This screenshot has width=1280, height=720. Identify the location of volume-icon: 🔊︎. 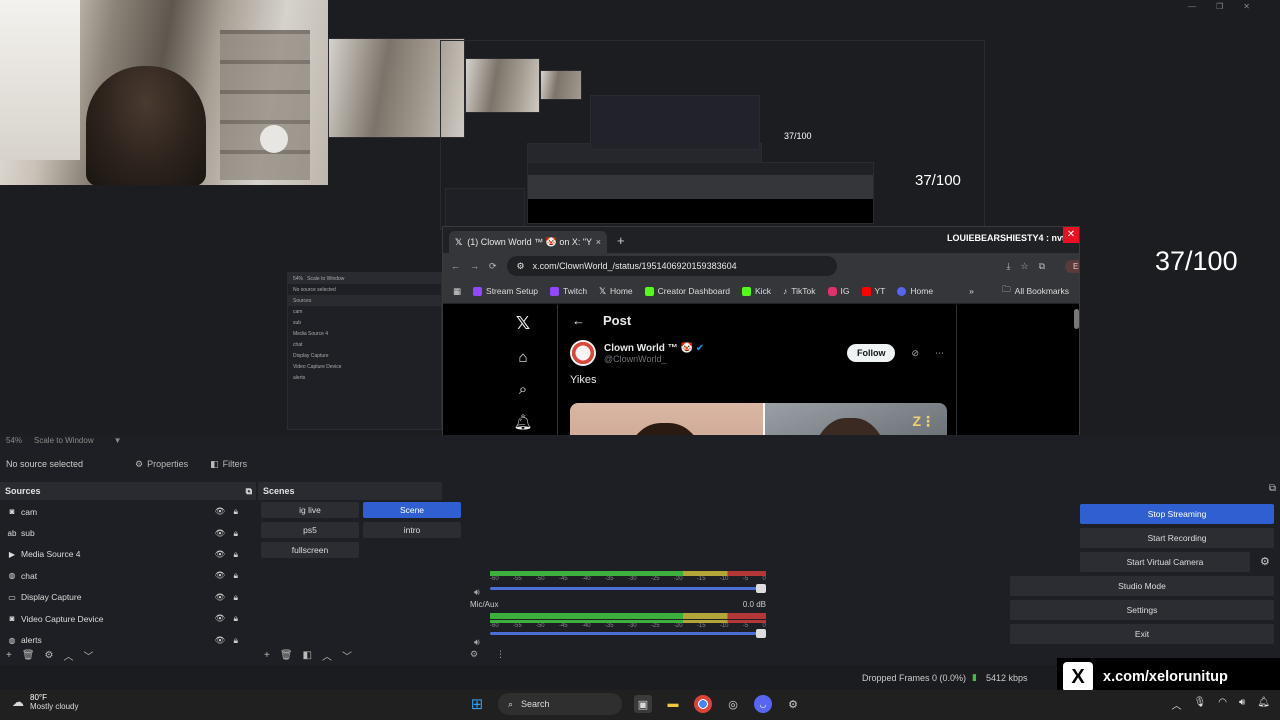
(1242, 704).